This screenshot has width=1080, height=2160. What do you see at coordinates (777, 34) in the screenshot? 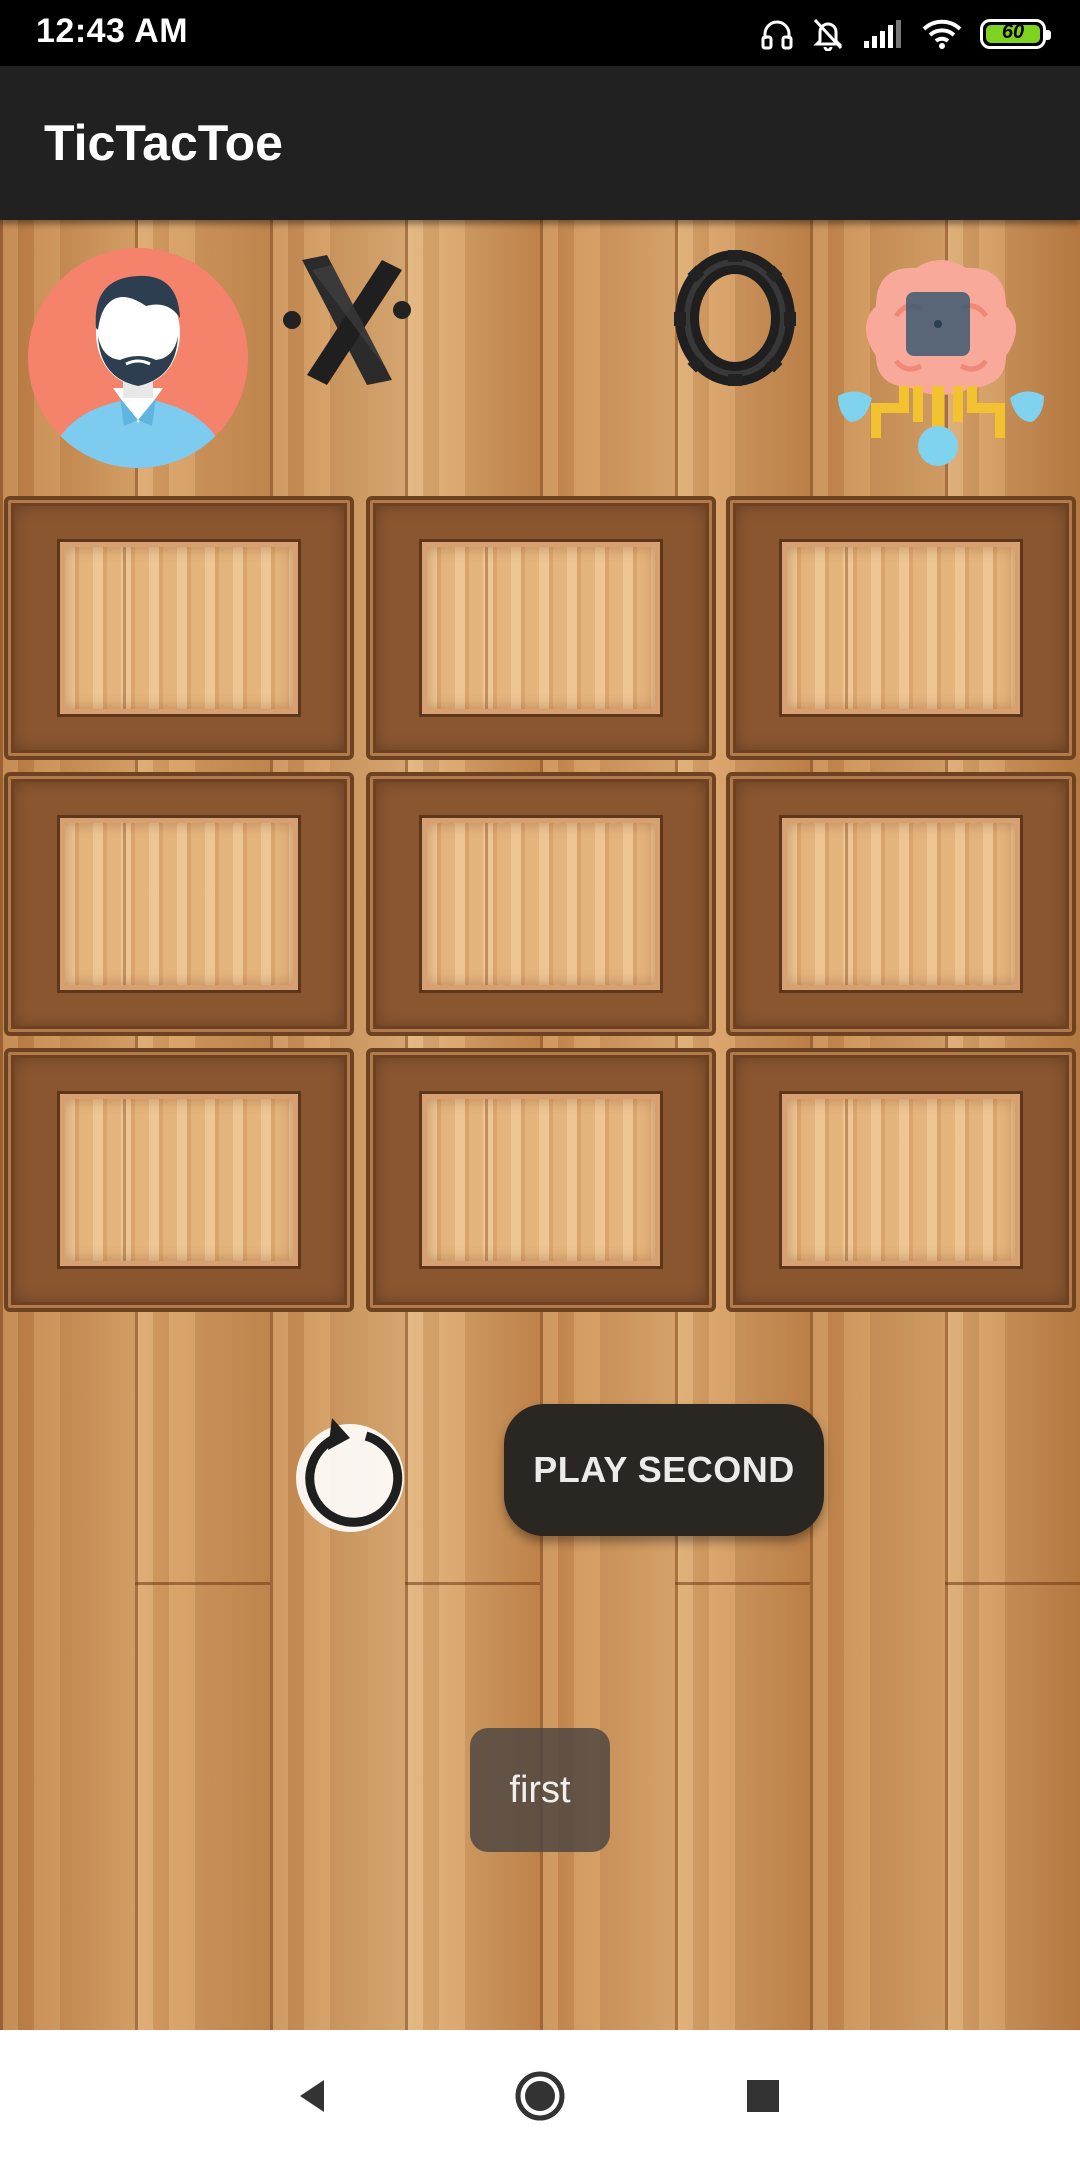
I see `headphones-icon` at bounding box center [777, 34].